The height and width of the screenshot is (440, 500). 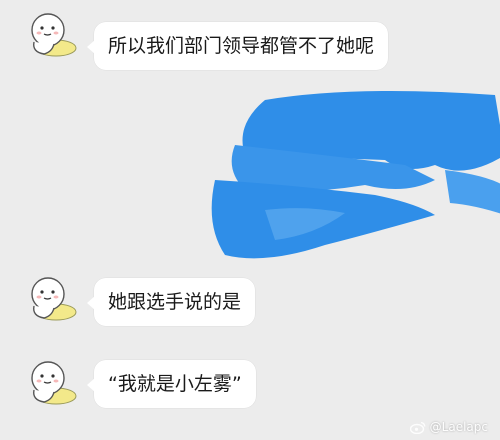 I want to click on message-text: “我就是小左雾”, so click(x=175, y=384).